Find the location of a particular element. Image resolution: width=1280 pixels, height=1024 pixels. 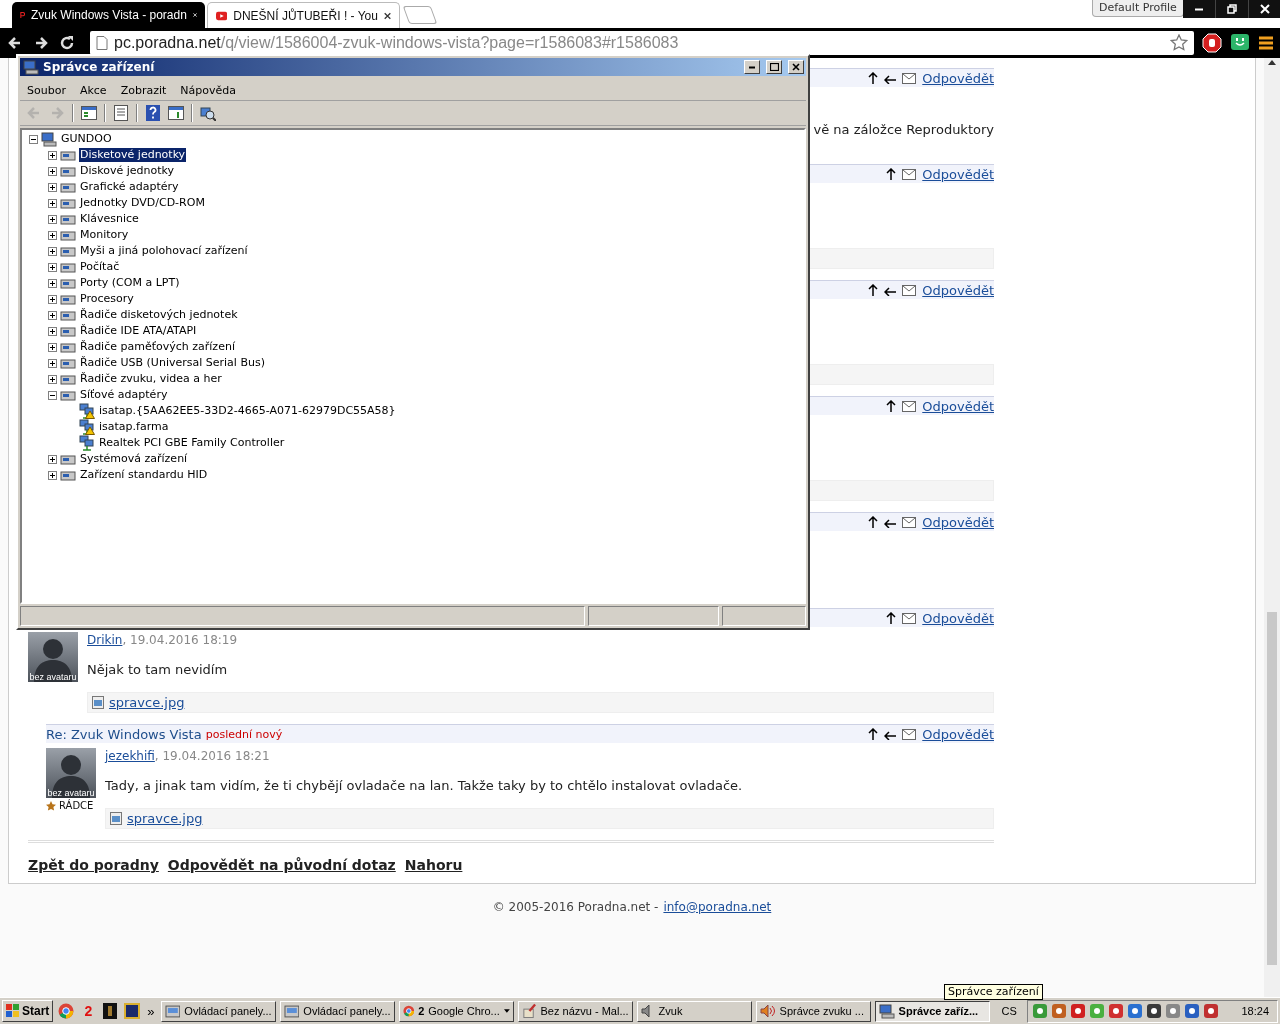

tree-item: Jednotky DVD/CD-ROM is located at coordinates (142, 203).